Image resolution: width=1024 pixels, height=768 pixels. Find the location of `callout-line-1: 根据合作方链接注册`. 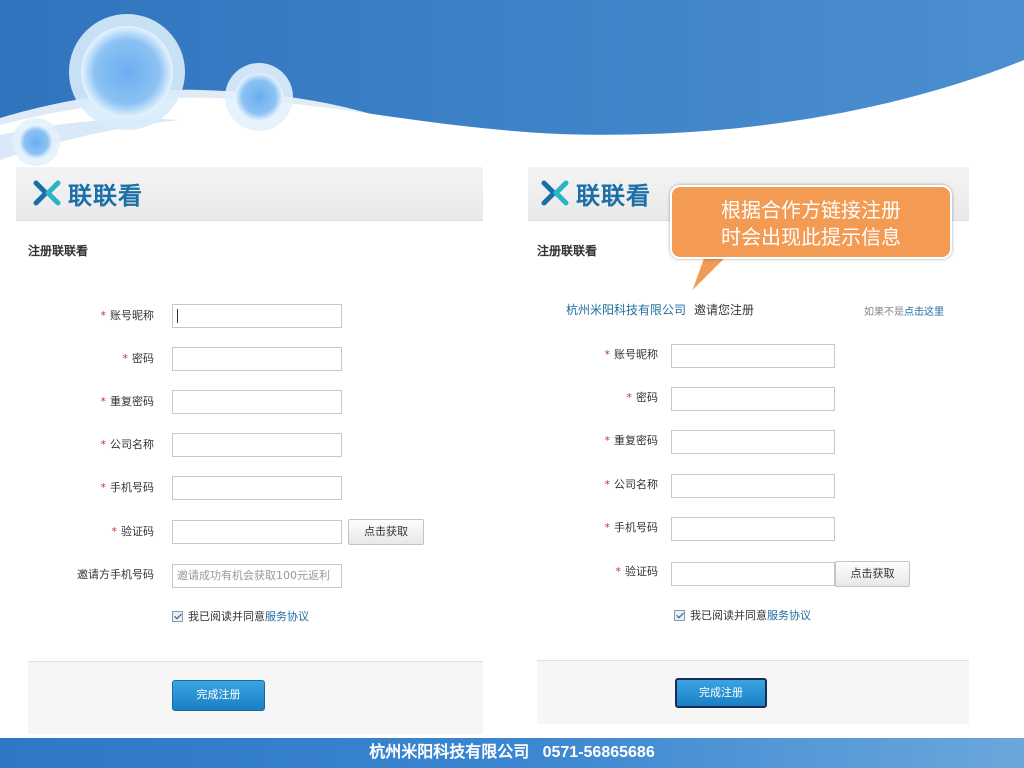

callout-line-1: 根据合作方链接注册 is located at coordinates (811, 210).